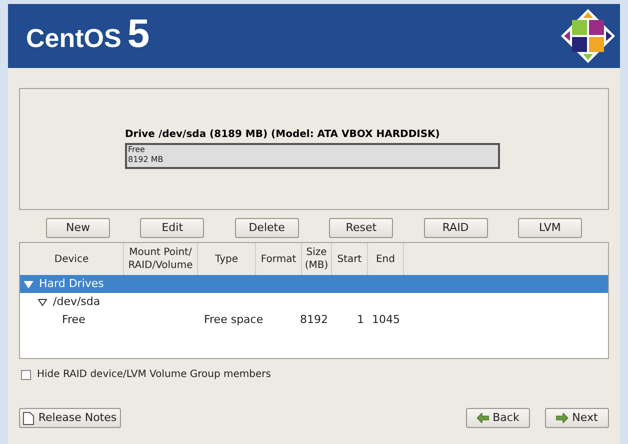 The height and width of the screenshot is (444, 628). What do you see at coordinates (76, 302) in the screenshot?
I see `table-cell-text: /dev/sda` at bounding box center [76, 302].